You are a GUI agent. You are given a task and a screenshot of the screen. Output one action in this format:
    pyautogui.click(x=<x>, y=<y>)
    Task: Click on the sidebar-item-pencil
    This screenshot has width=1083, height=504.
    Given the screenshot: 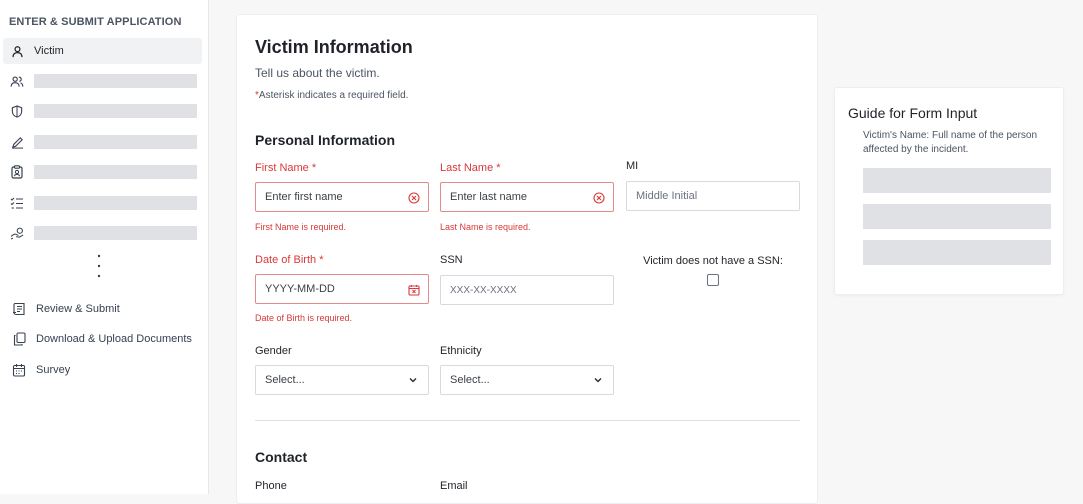 What is the action you would take?
    pyautogui.click(x=102, y=142)
    